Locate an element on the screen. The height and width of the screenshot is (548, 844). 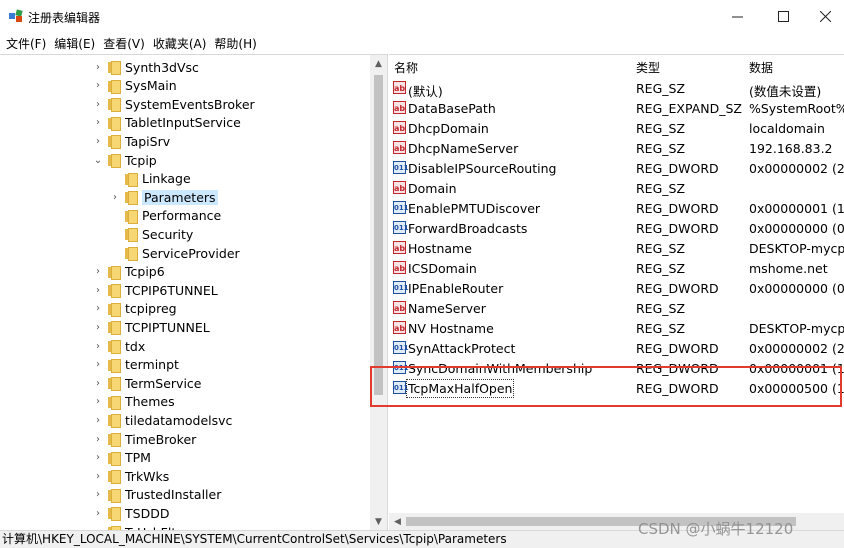
tree-item: › Themes is located at coordinates (133, 402).